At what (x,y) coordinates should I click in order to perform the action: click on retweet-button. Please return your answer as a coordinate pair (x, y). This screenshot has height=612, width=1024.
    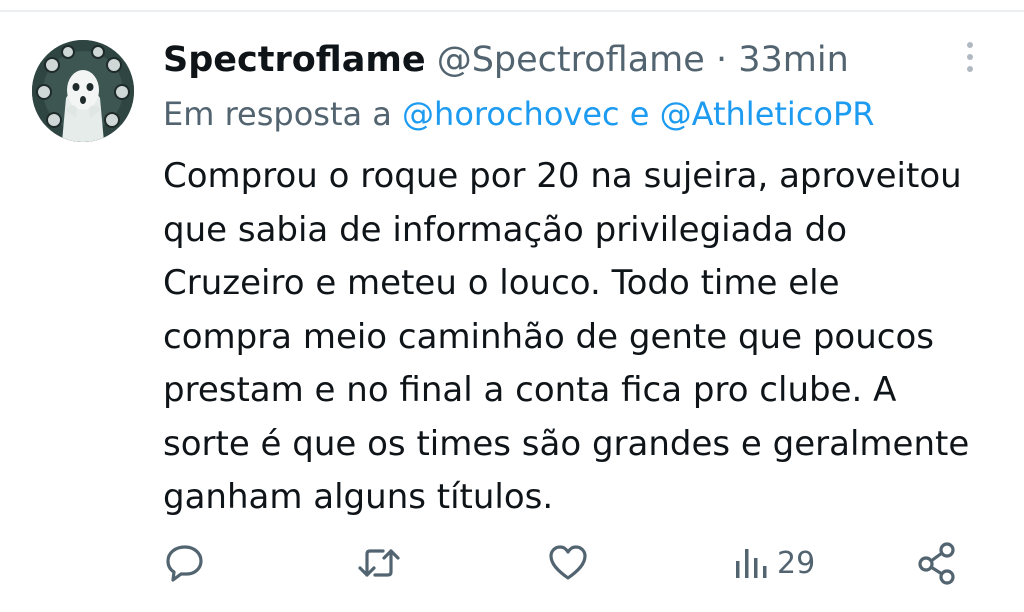
    Looking at the image, I should click on (379, 563).